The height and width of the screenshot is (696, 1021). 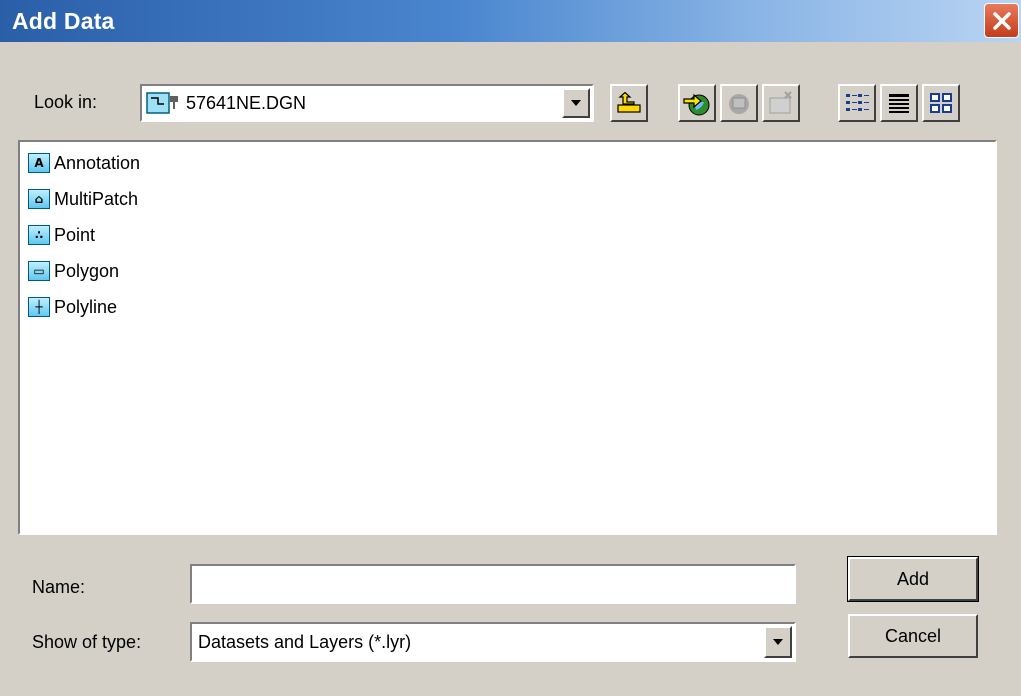 What do you see at coordinates (913, 579) in the screenshot?
I see `add-button: Add` at bounding box center [913, 579].